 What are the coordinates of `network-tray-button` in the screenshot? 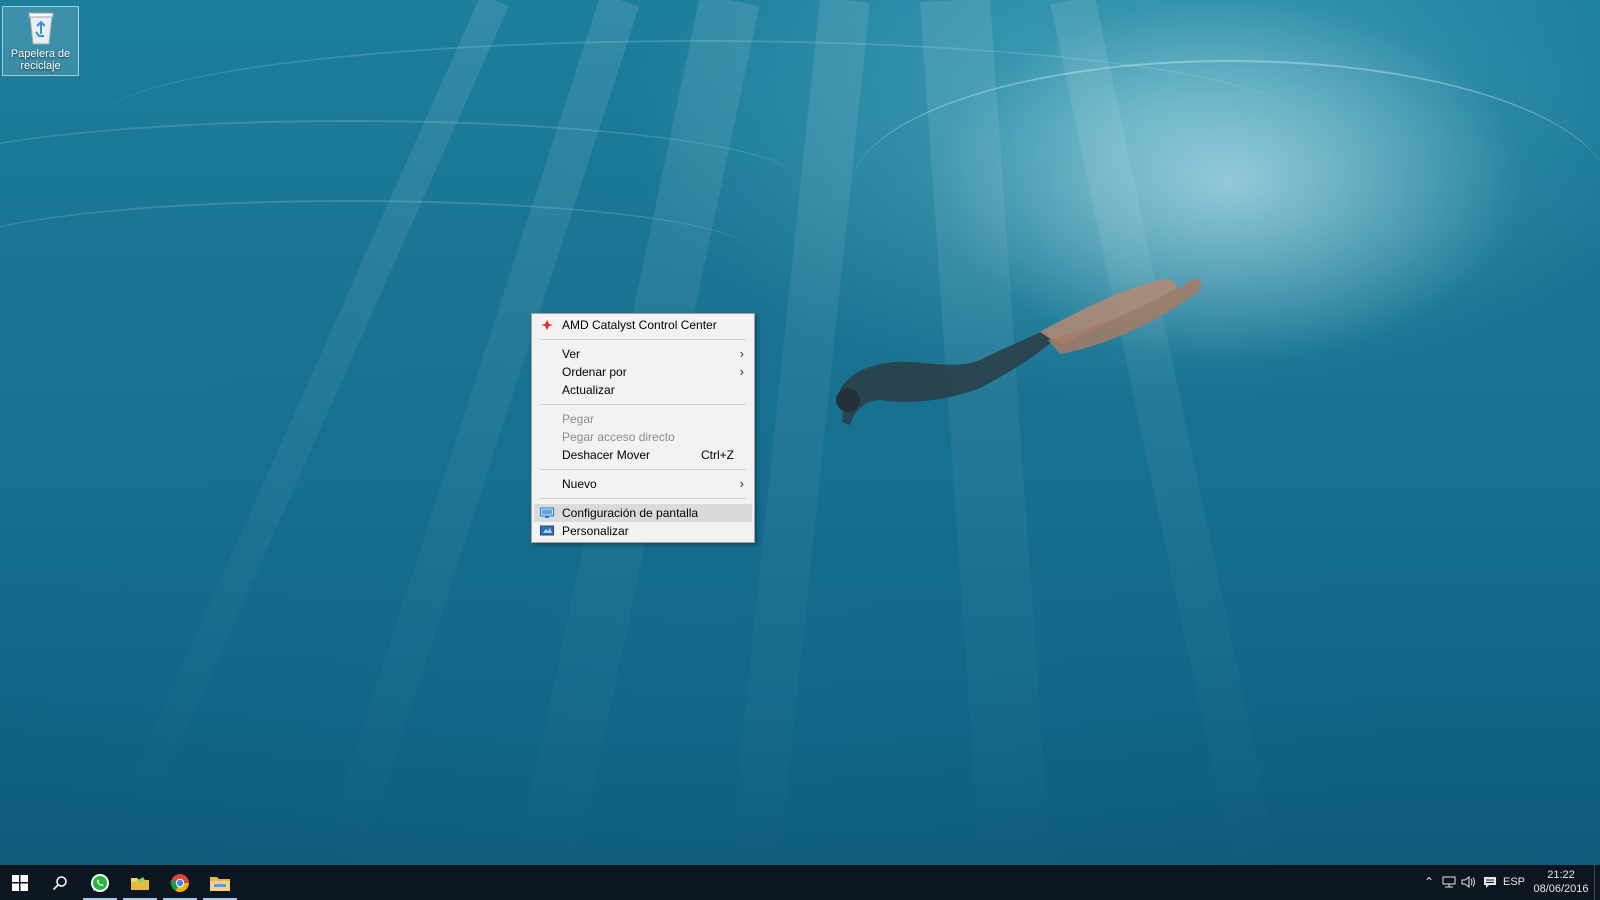 It's located at (1449, 882).